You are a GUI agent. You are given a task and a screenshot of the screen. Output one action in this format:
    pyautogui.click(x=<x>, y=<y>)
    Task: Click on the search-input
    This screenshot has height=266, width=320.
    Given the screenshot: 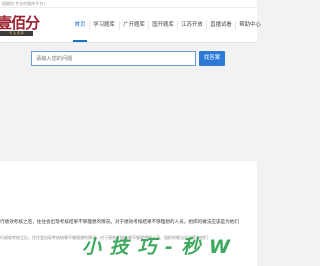 What is the action you would take?
    pyautogui.click(x=113, y=58)
    